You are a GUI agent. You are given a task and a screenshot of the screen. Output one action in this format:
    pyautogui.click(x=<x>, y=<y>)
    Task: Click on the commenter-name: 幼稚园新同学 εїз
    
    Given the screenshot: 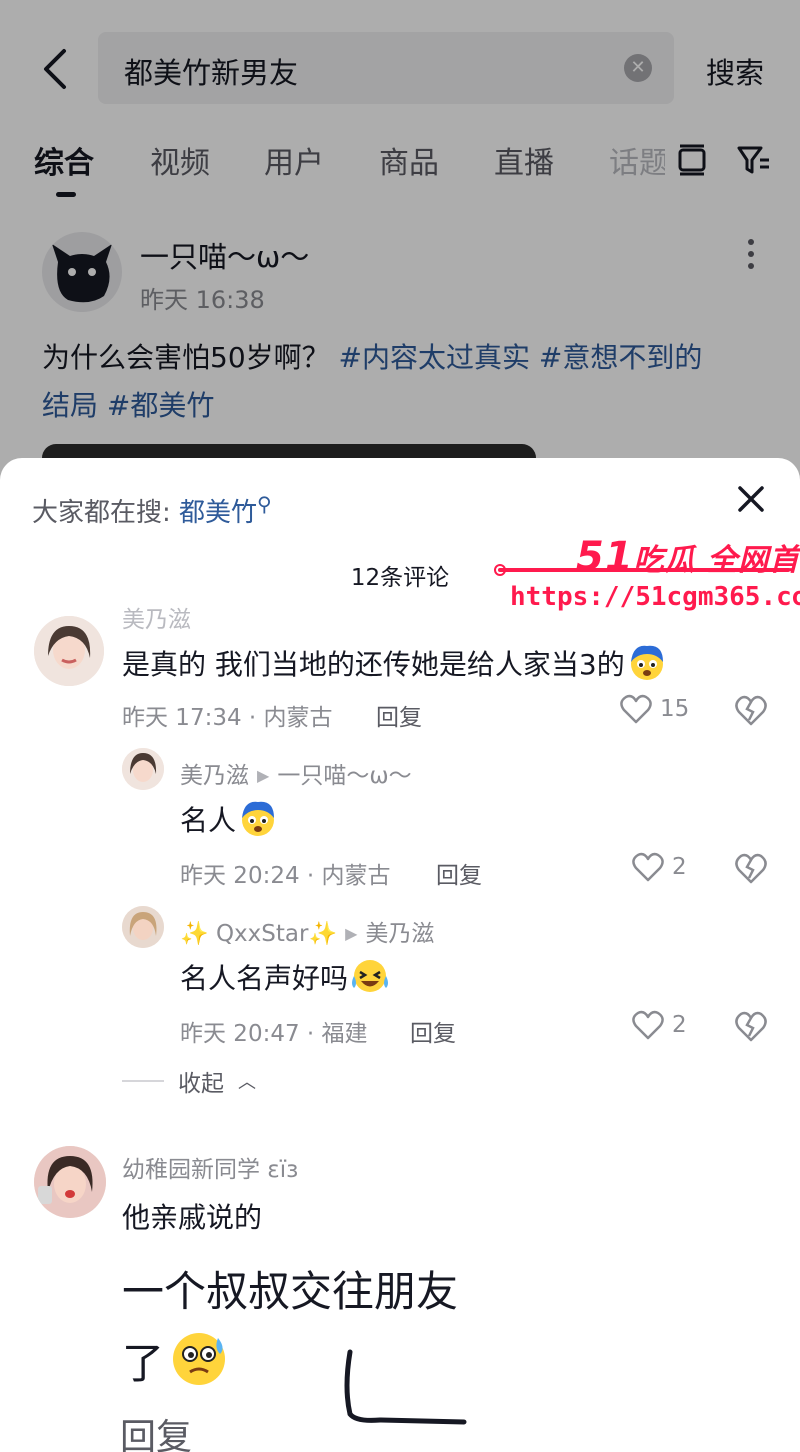 What is the action you would take?
    pyautogui.click(x=210, y=1167)
    